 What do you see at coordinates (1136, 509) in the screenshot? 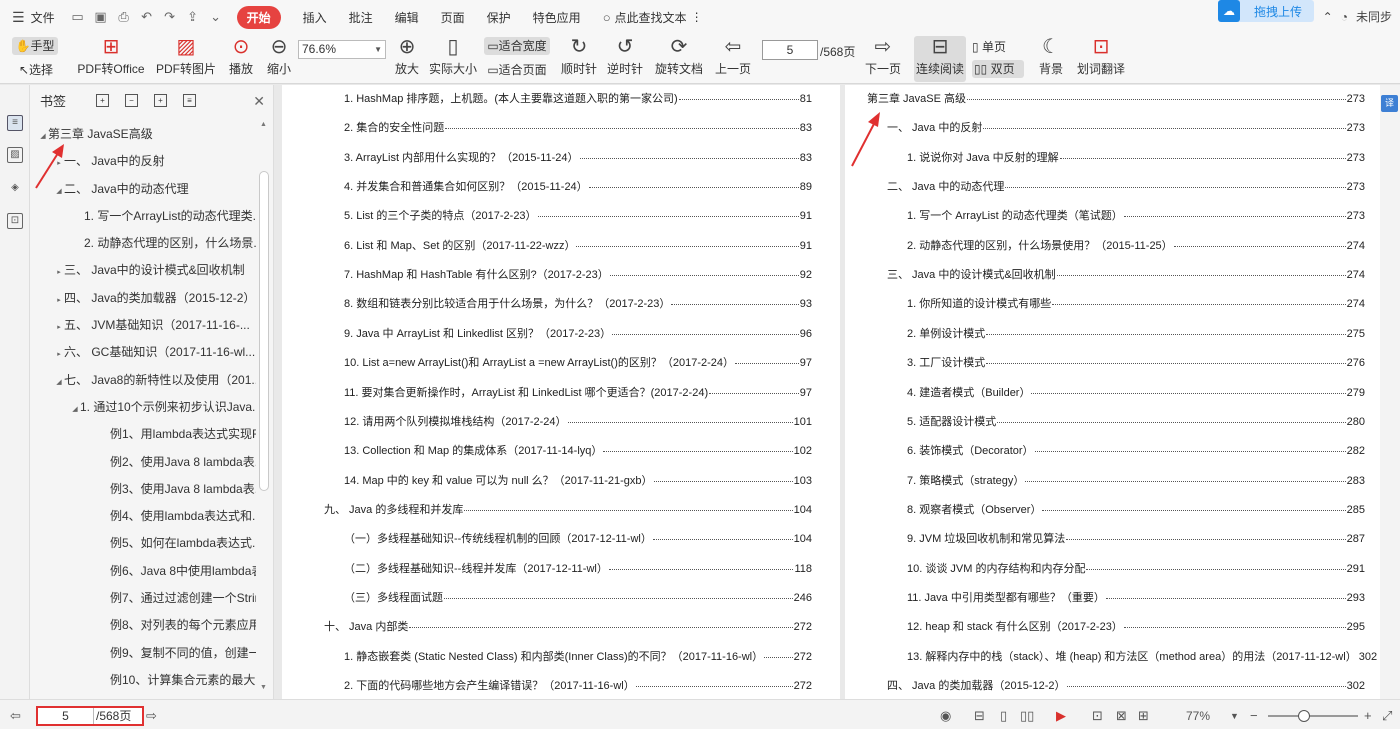
I see `toc-entry: 8. 观察者模式（Observer） 285` at bounding box center [1136, 509].